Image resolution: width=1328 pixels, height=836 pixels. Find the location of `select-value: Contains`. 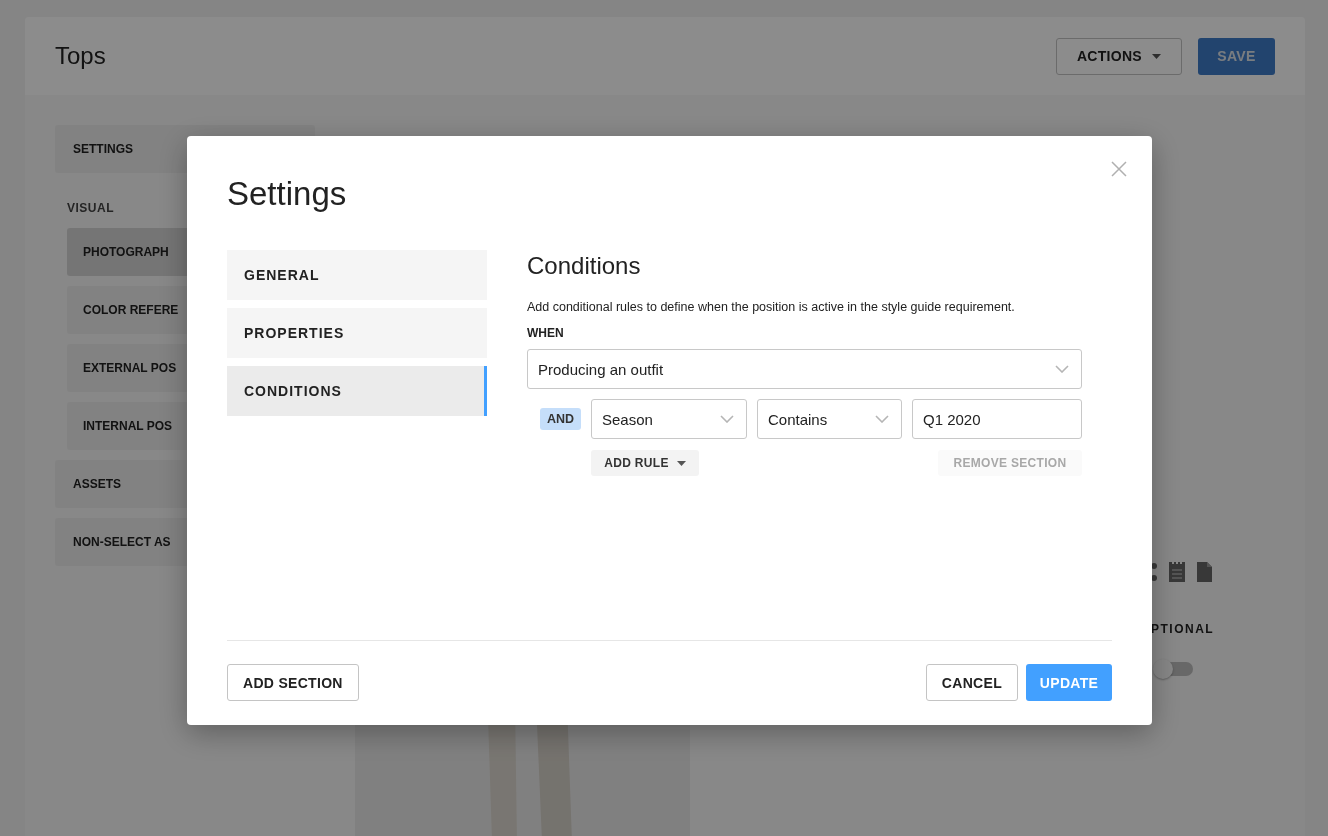

select-value: Contains is located at coordinates (798, 419).